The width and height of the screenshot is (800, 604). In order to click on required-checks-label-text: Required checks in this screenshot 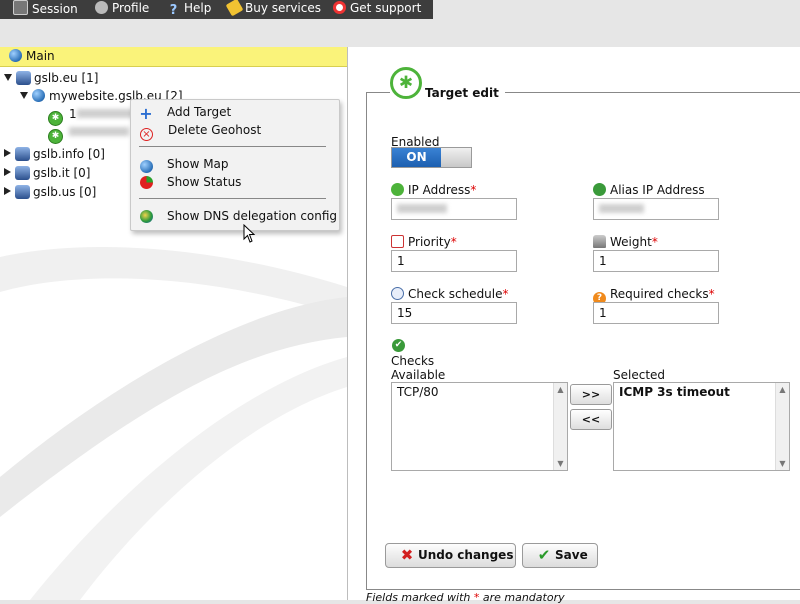, I will do `click(659, 294)`.